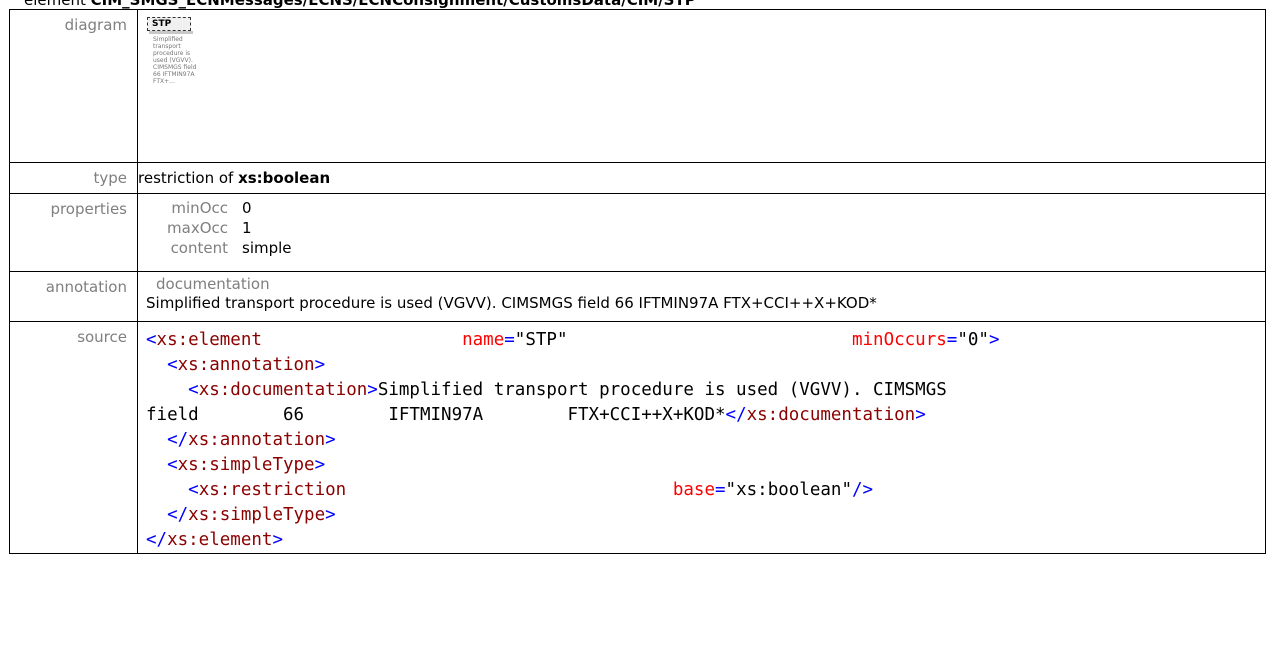 Image resolution: width=1275 pixels, height=653 pixels. What do you see at coordinates (213, 284) in the screenshot?
I see `annotation-heading: documentation` at bounding box center [213, 284].